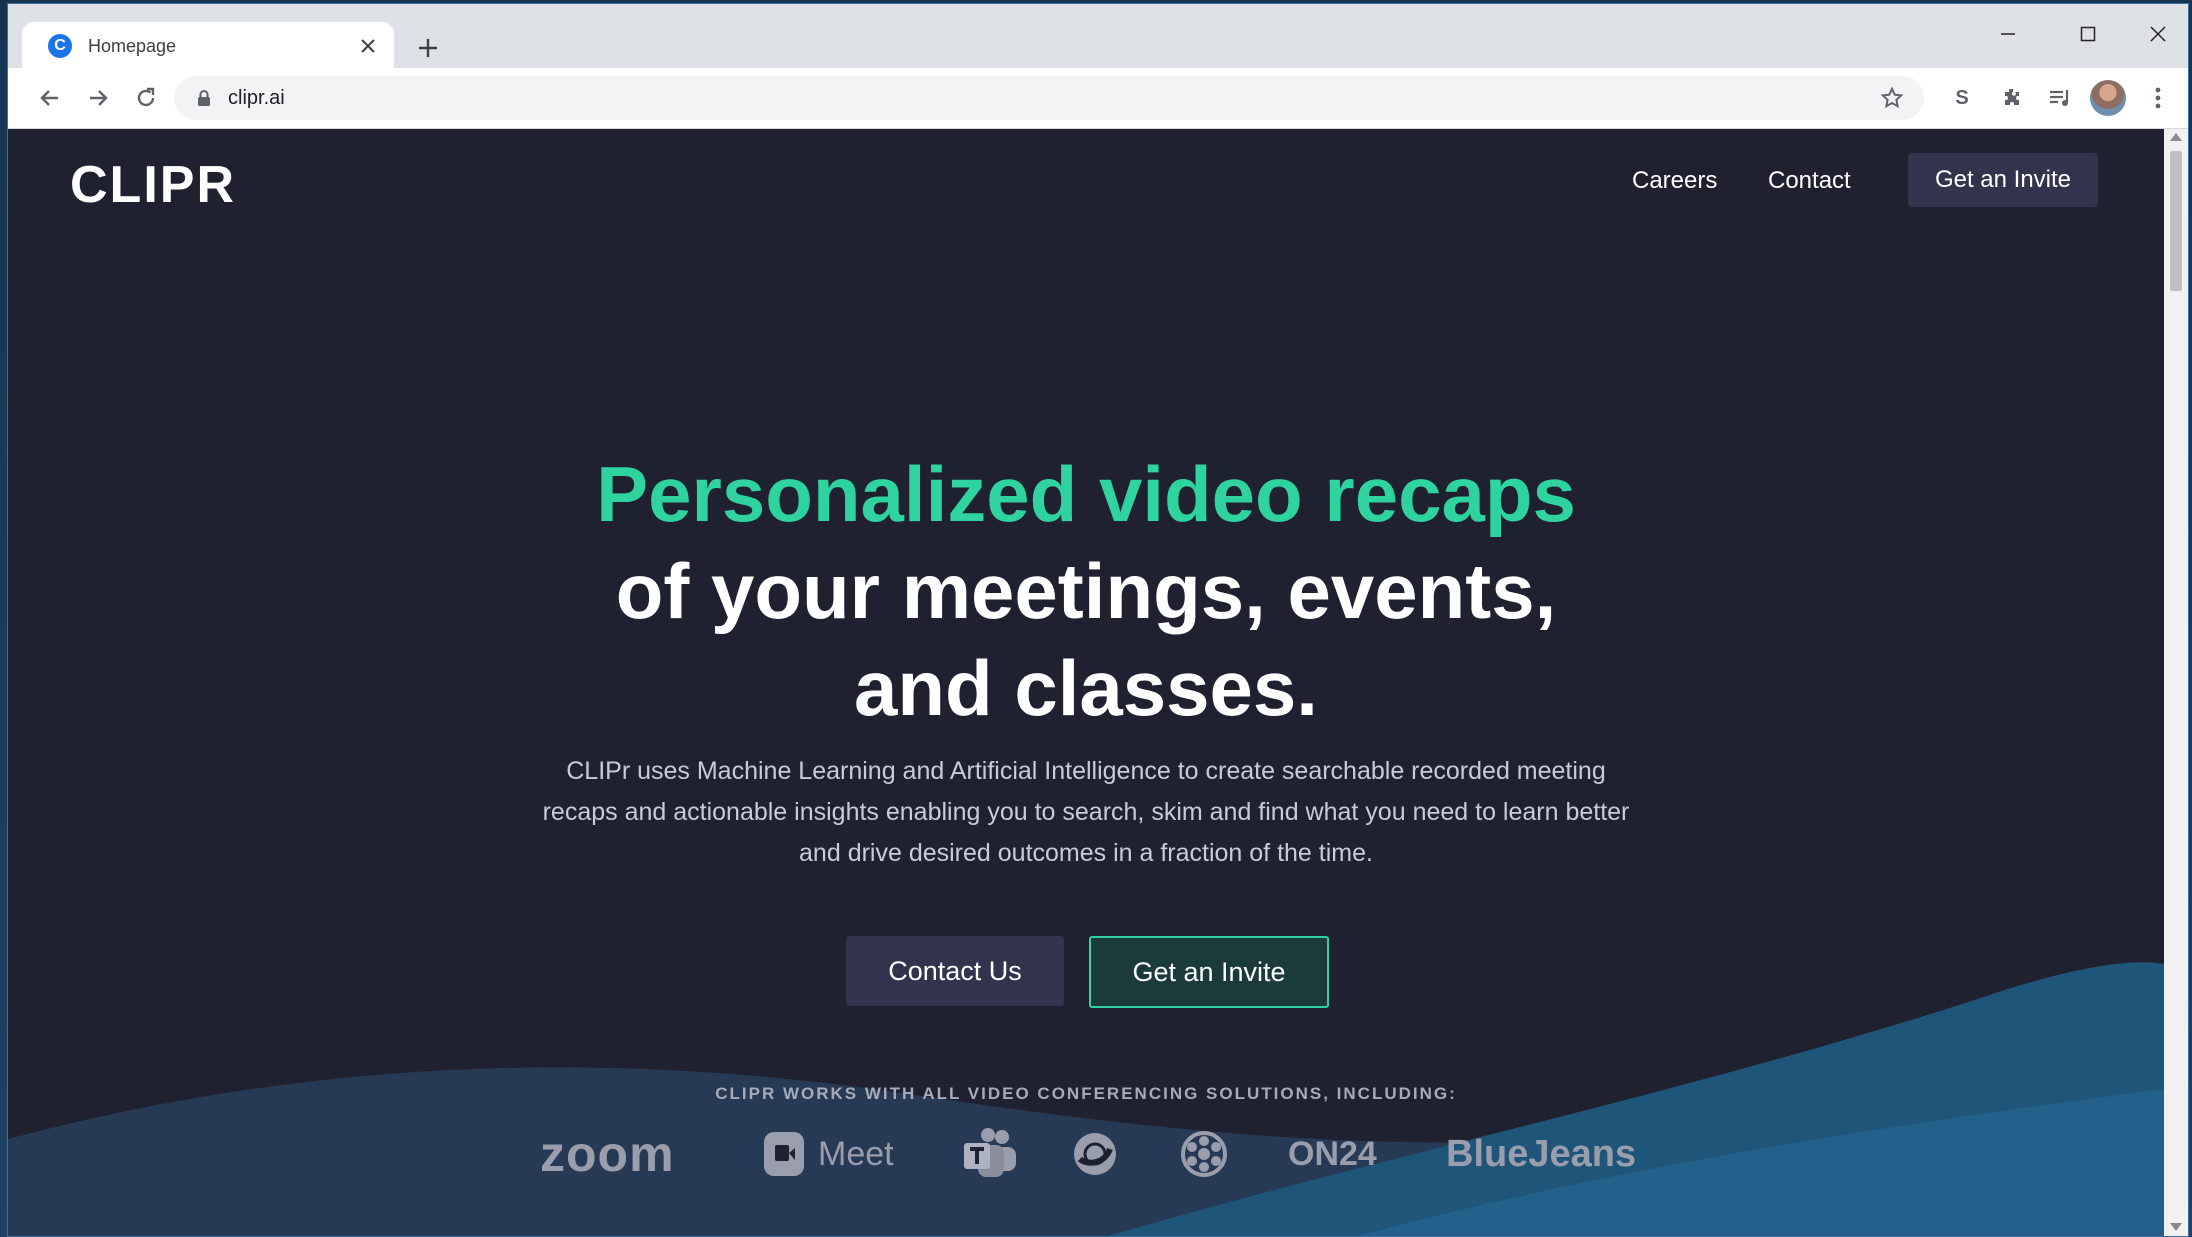  I want to click on scroll-down-arrow-icon, so click(2176, 1227).